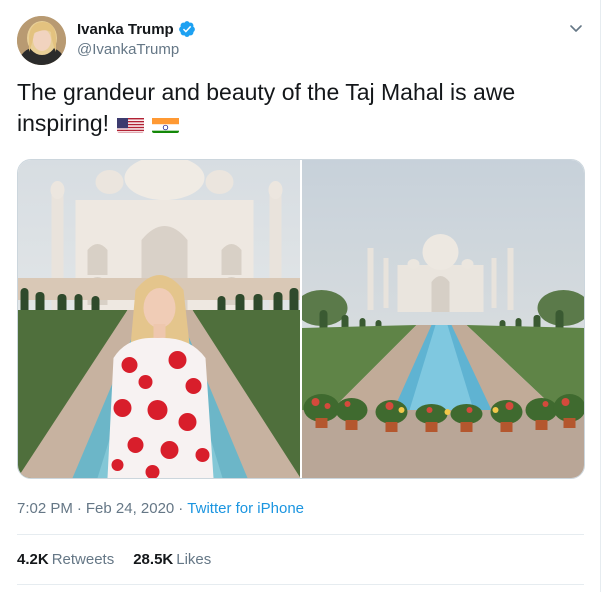 The width and height of the screenshot is (603, 592). I want to click on avatar, so click(41, 40).